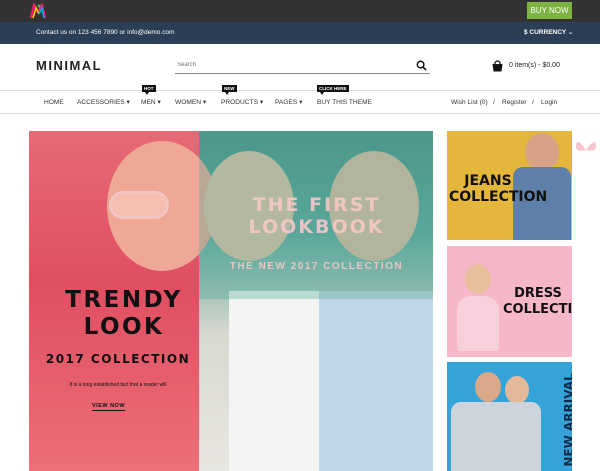 The height and width of the screenshot is (471, 600). Describe the element at coordinates (498, 189) in the screenshot. I see `jeans-label: JEANS COLLECTION` at that location.